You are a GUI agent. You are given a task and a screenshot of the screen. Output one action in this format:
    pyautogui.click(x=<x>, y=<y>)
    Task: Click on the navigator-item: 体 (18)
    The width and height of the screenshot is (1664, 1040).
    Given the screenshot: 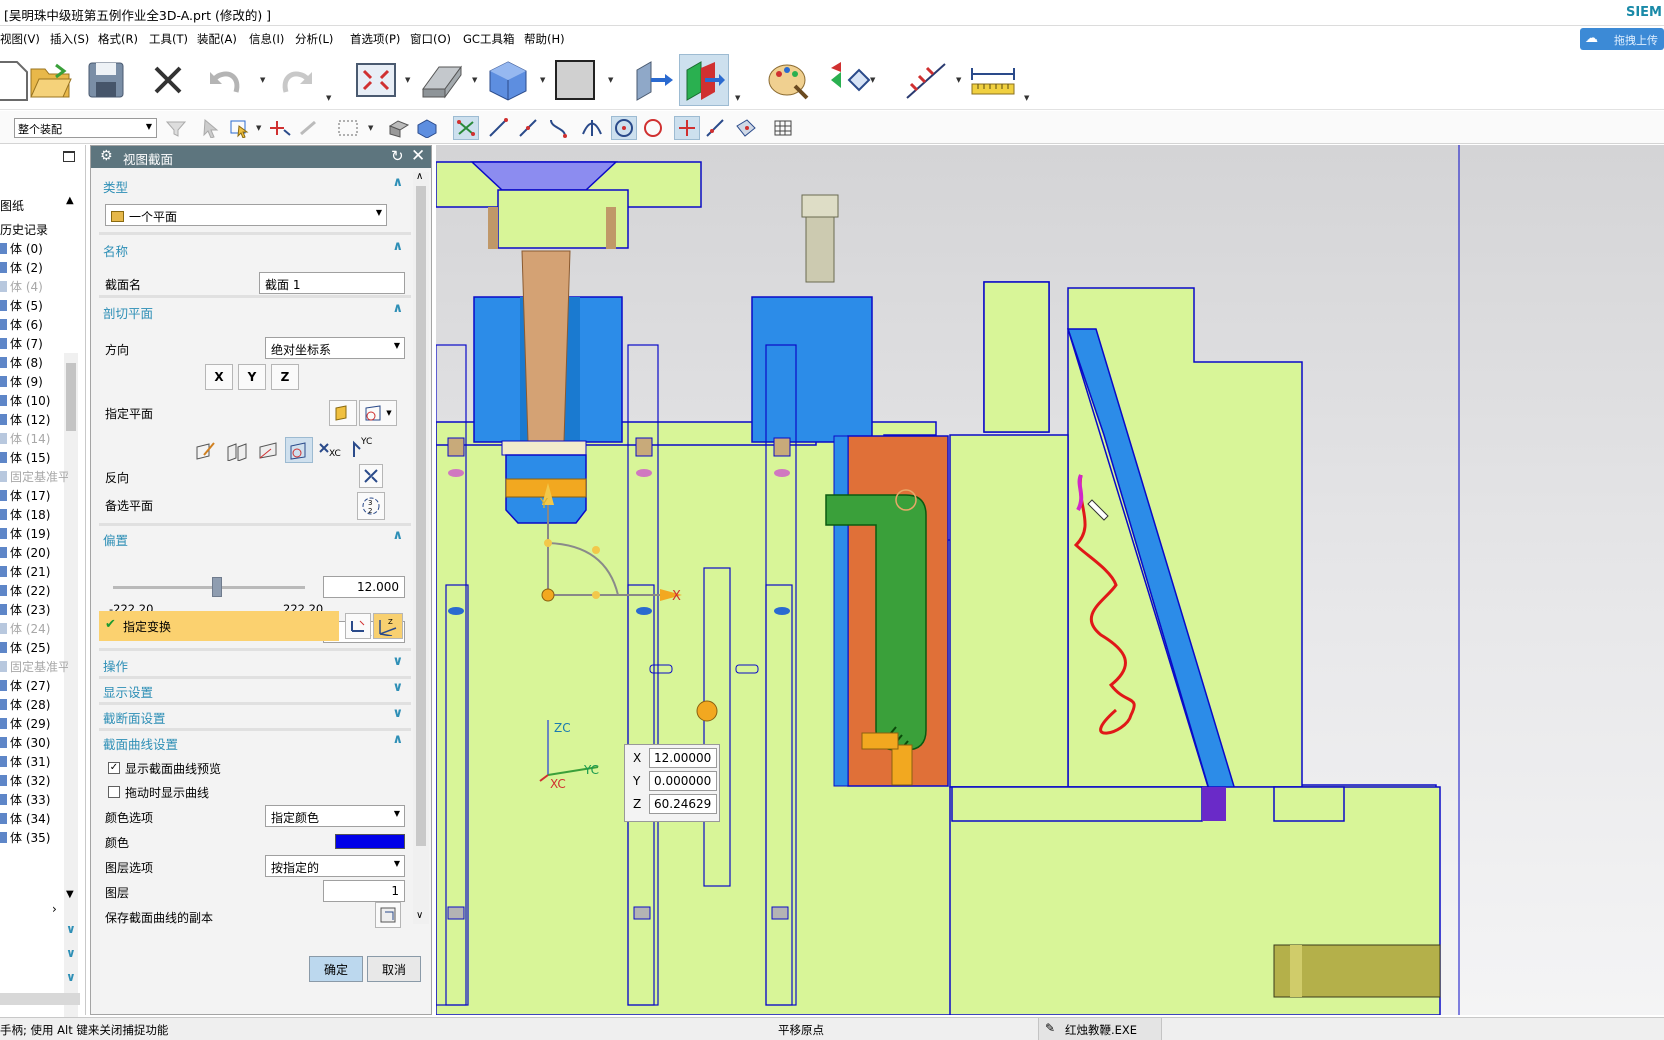 What is the action you would take?
    pyautogui.click(x=34, y=515)
    